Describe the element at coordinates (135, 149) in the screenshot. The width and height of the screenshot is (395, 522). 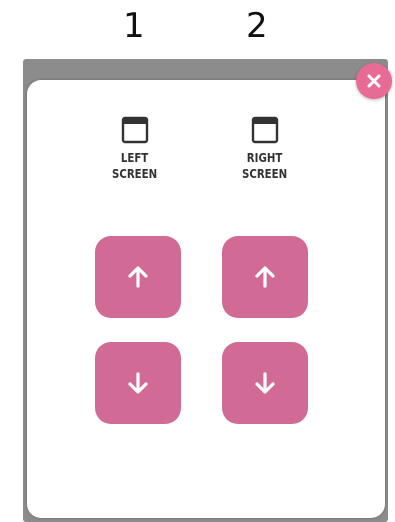
I see `left-screen-header: LEFT SCREEN` at that location.